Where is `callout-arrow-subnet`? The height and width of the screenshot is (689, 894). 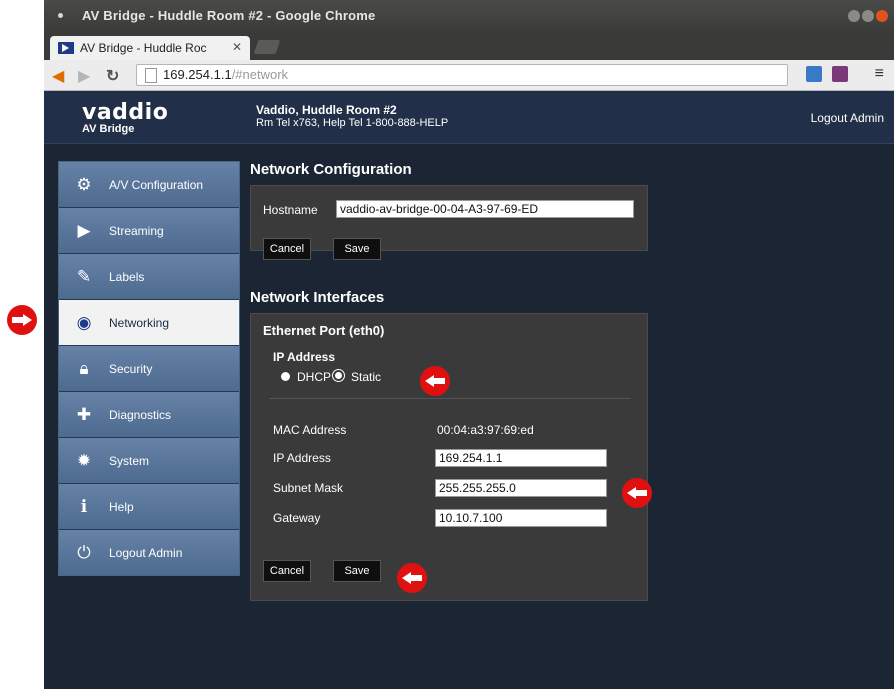 callout-arrow-subnet is located at coordinates (637, 493).